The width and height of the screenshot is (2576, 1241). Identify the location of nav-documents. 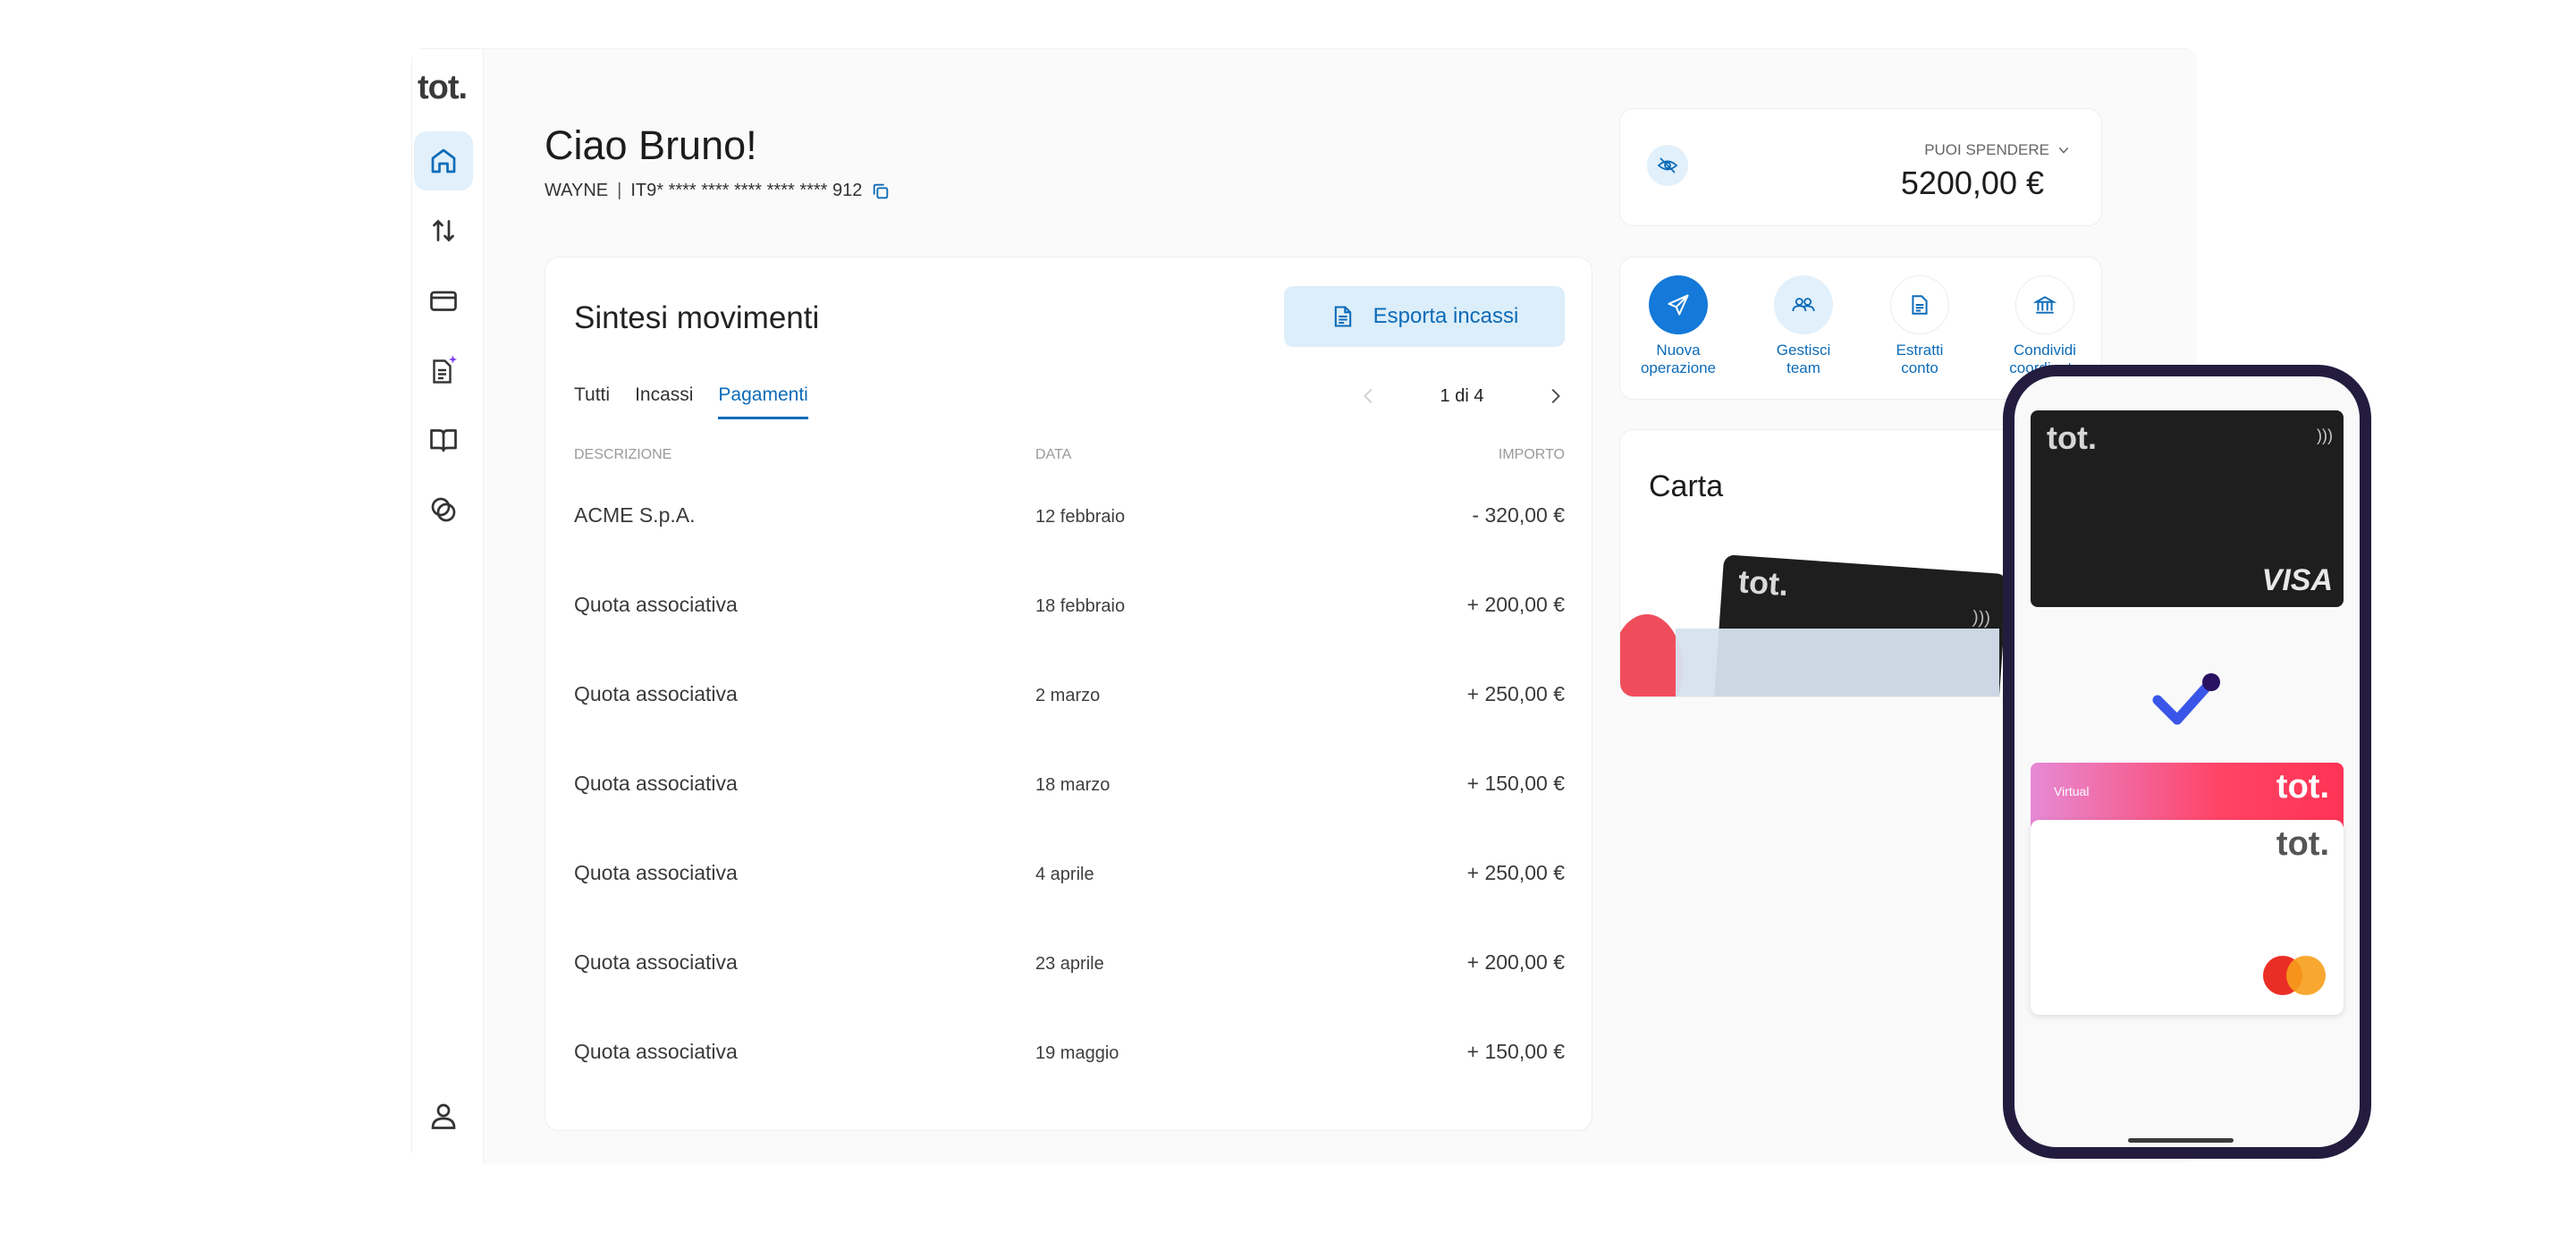
(443, 370).